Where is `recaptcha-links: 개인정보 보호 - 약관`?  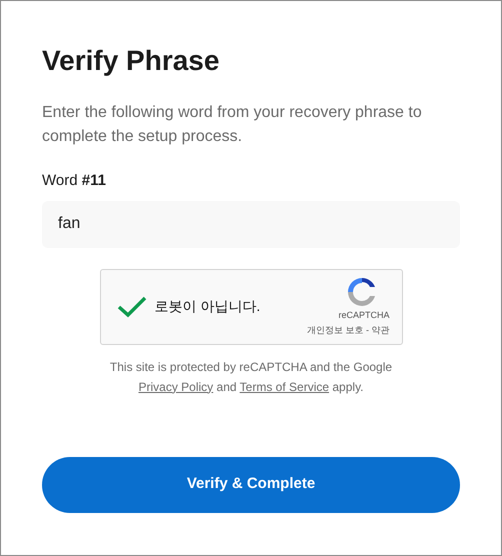 recaptcha-links: 개인정보 보호 - 약관 is located at coordinates (348, 330).